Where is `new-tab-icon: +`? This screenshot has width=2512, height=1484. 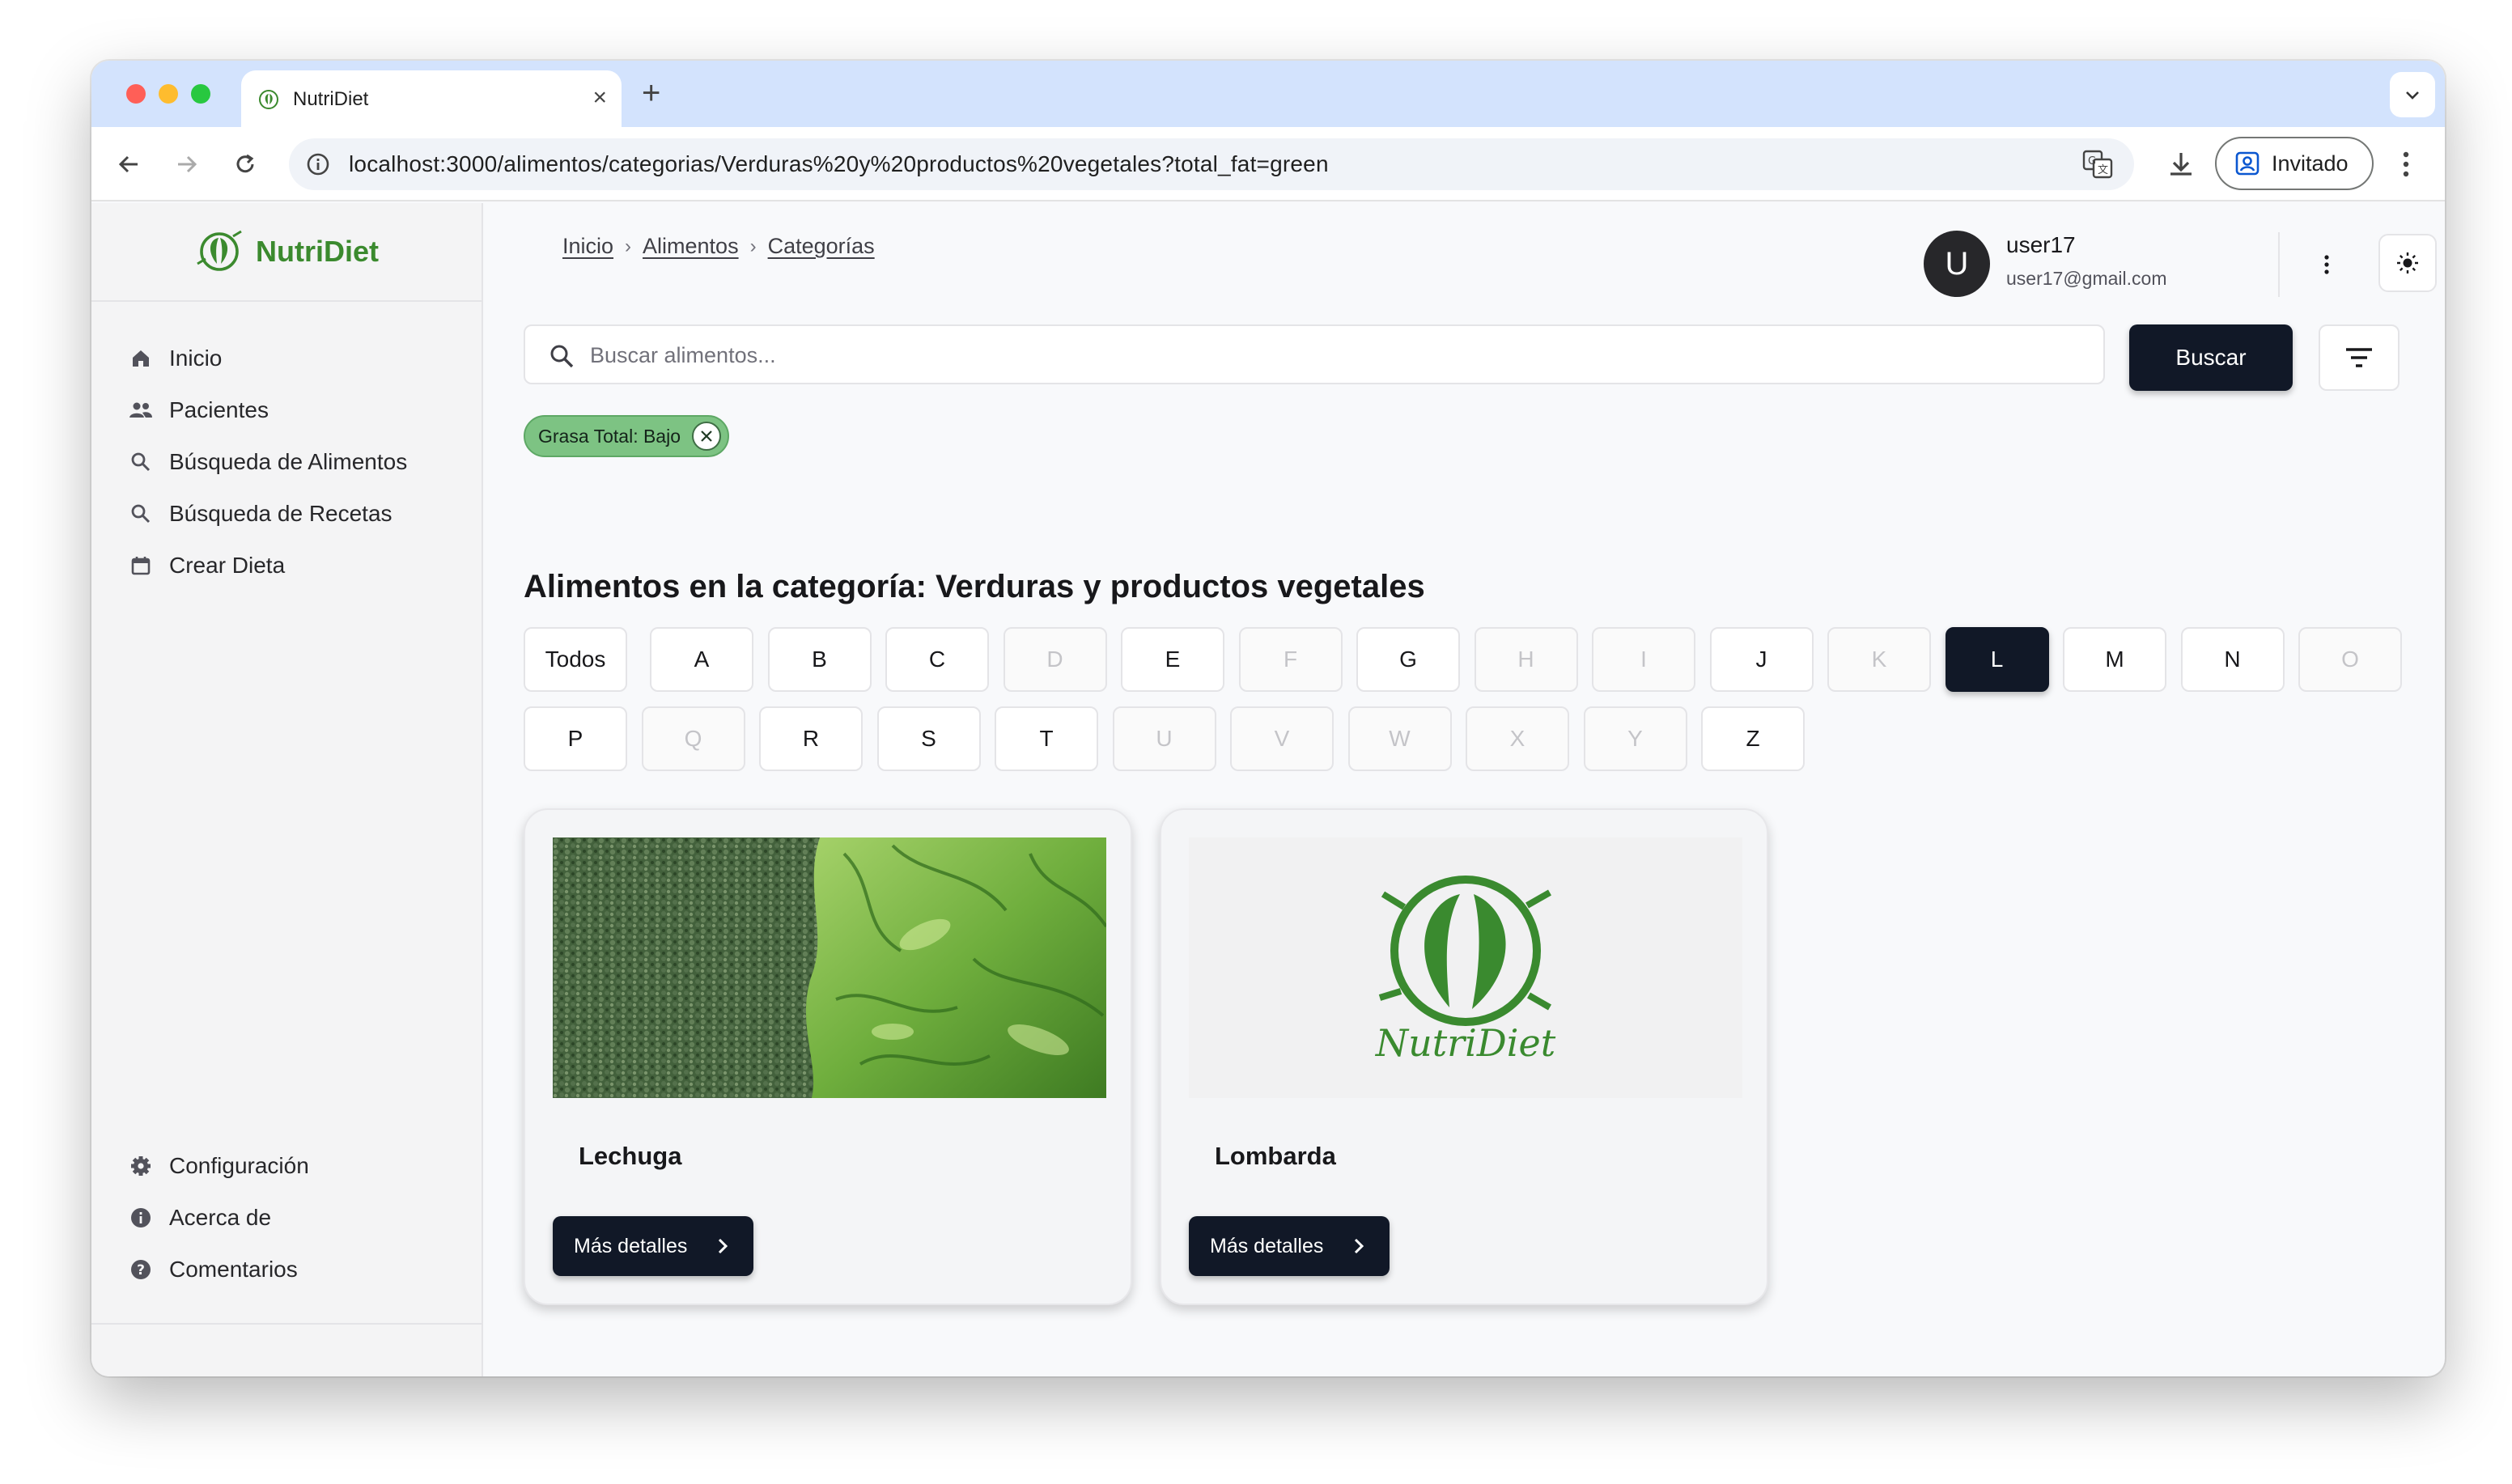 new-tab-icon: + is located at coordinates (651, 93).